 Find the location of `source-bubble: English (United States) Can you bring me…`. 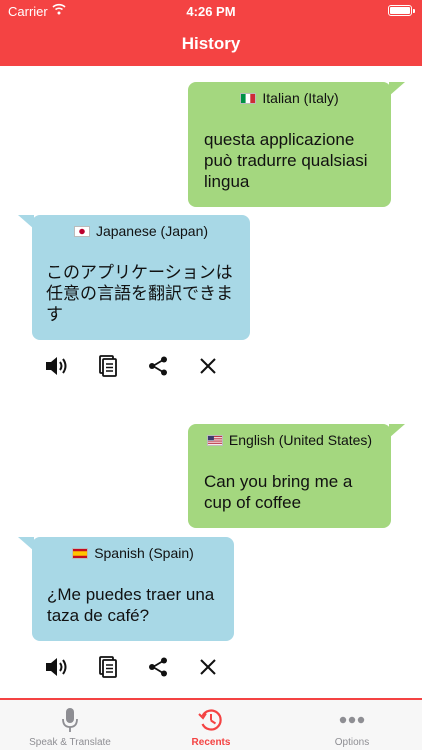

source-bubble: English (United States) Can you bring me… is located at coordinates (296, 476).